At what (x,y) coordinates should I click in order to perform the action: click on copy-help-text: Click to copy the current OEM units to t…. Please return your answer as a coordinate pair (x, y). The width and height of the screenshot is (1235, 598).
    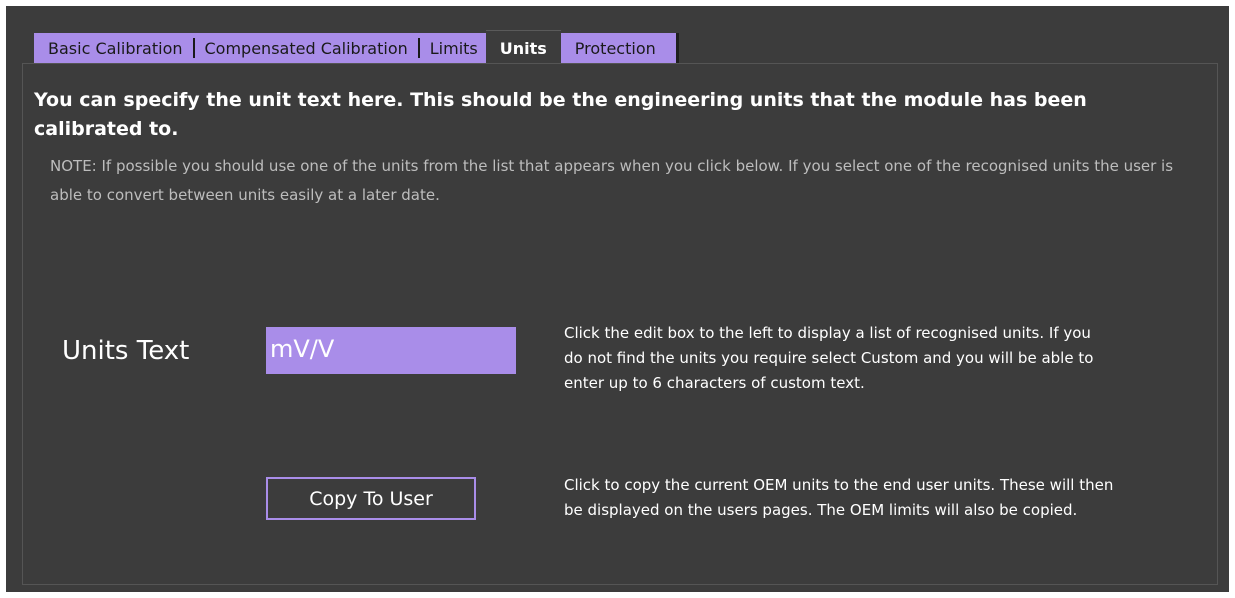
    Looking at the image, I should click on (839, 497).